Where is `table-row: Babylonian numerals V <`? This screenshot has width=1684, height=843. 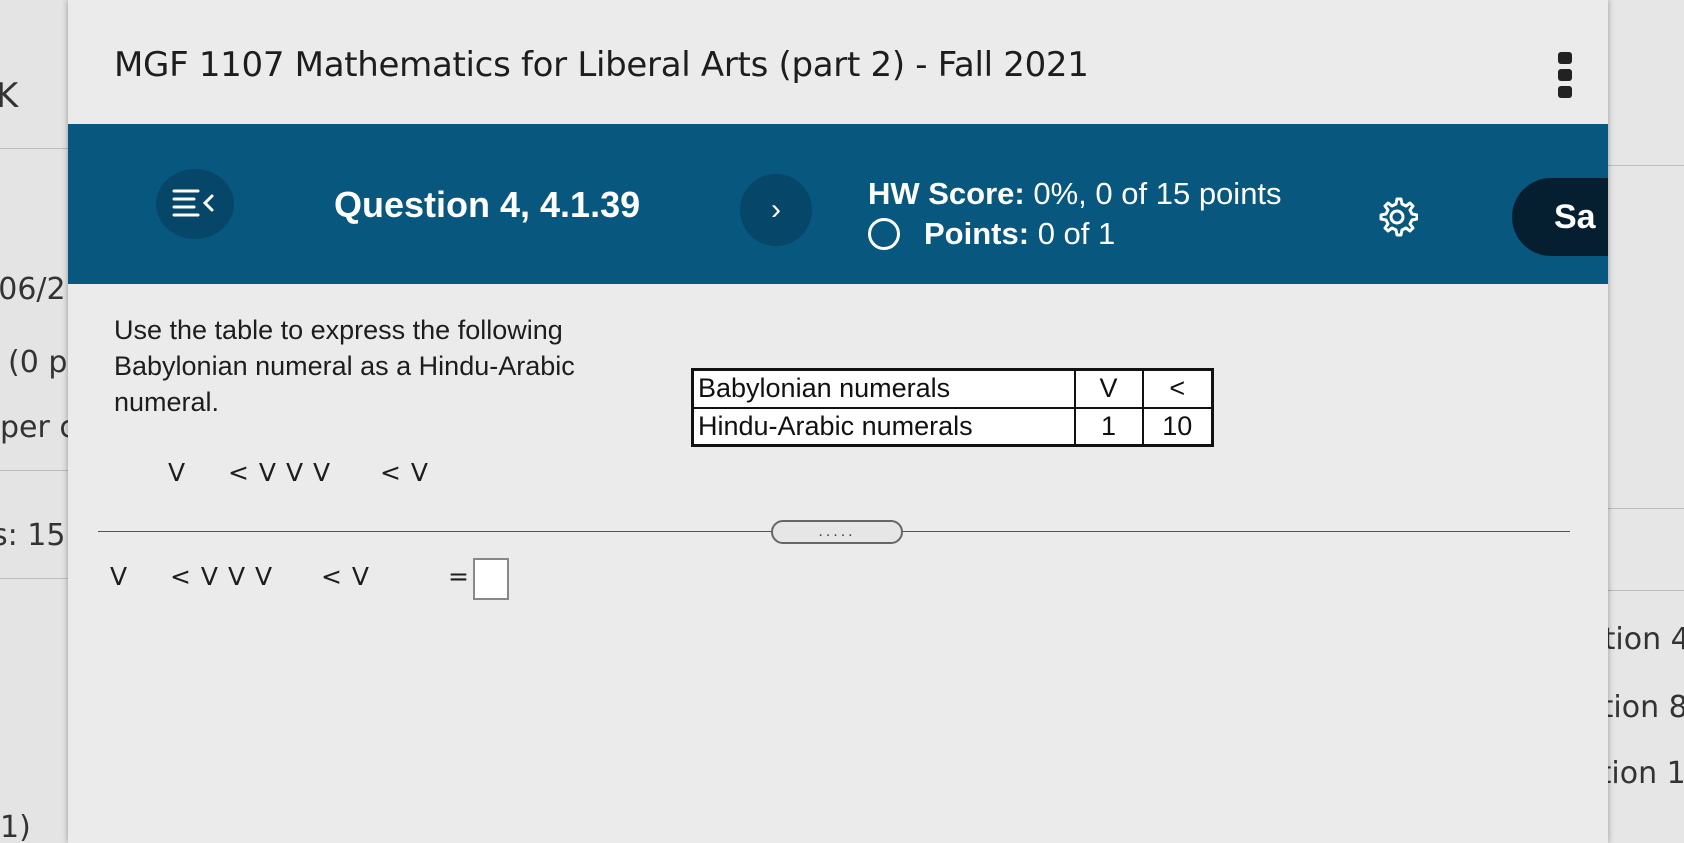 table-row: Babylonian numerals V < is located at coordinates (952, 388).